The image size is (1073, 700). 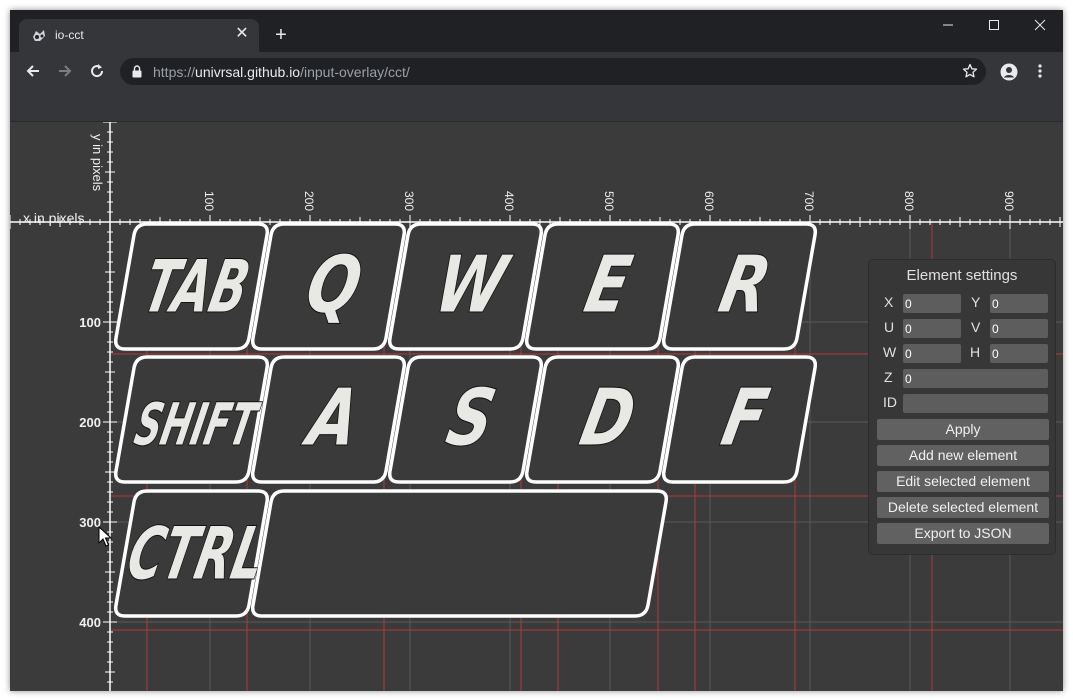 I want to click on key-label: SHIFT, so click(x=197, y=424).